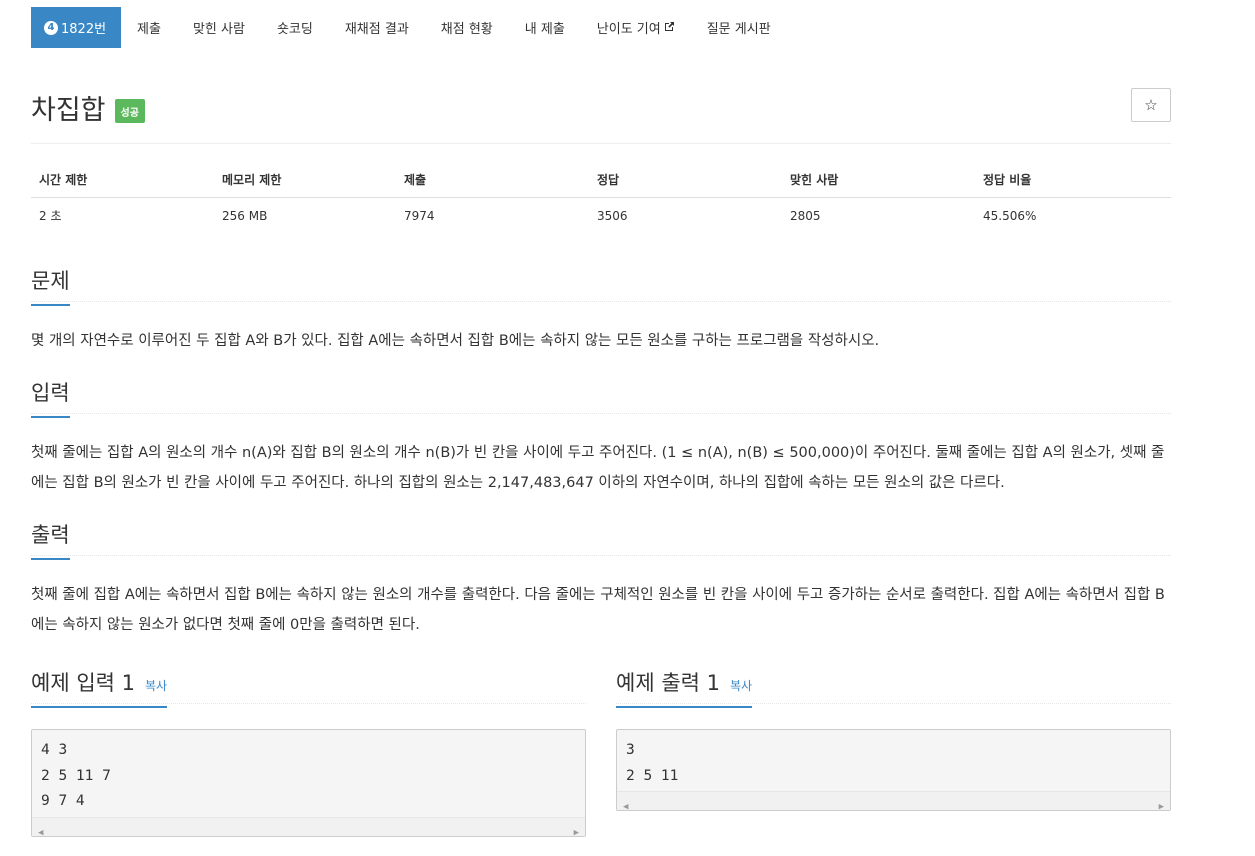  I want to click on header-memory-limit: 메모리 제한, so click(305, 180).